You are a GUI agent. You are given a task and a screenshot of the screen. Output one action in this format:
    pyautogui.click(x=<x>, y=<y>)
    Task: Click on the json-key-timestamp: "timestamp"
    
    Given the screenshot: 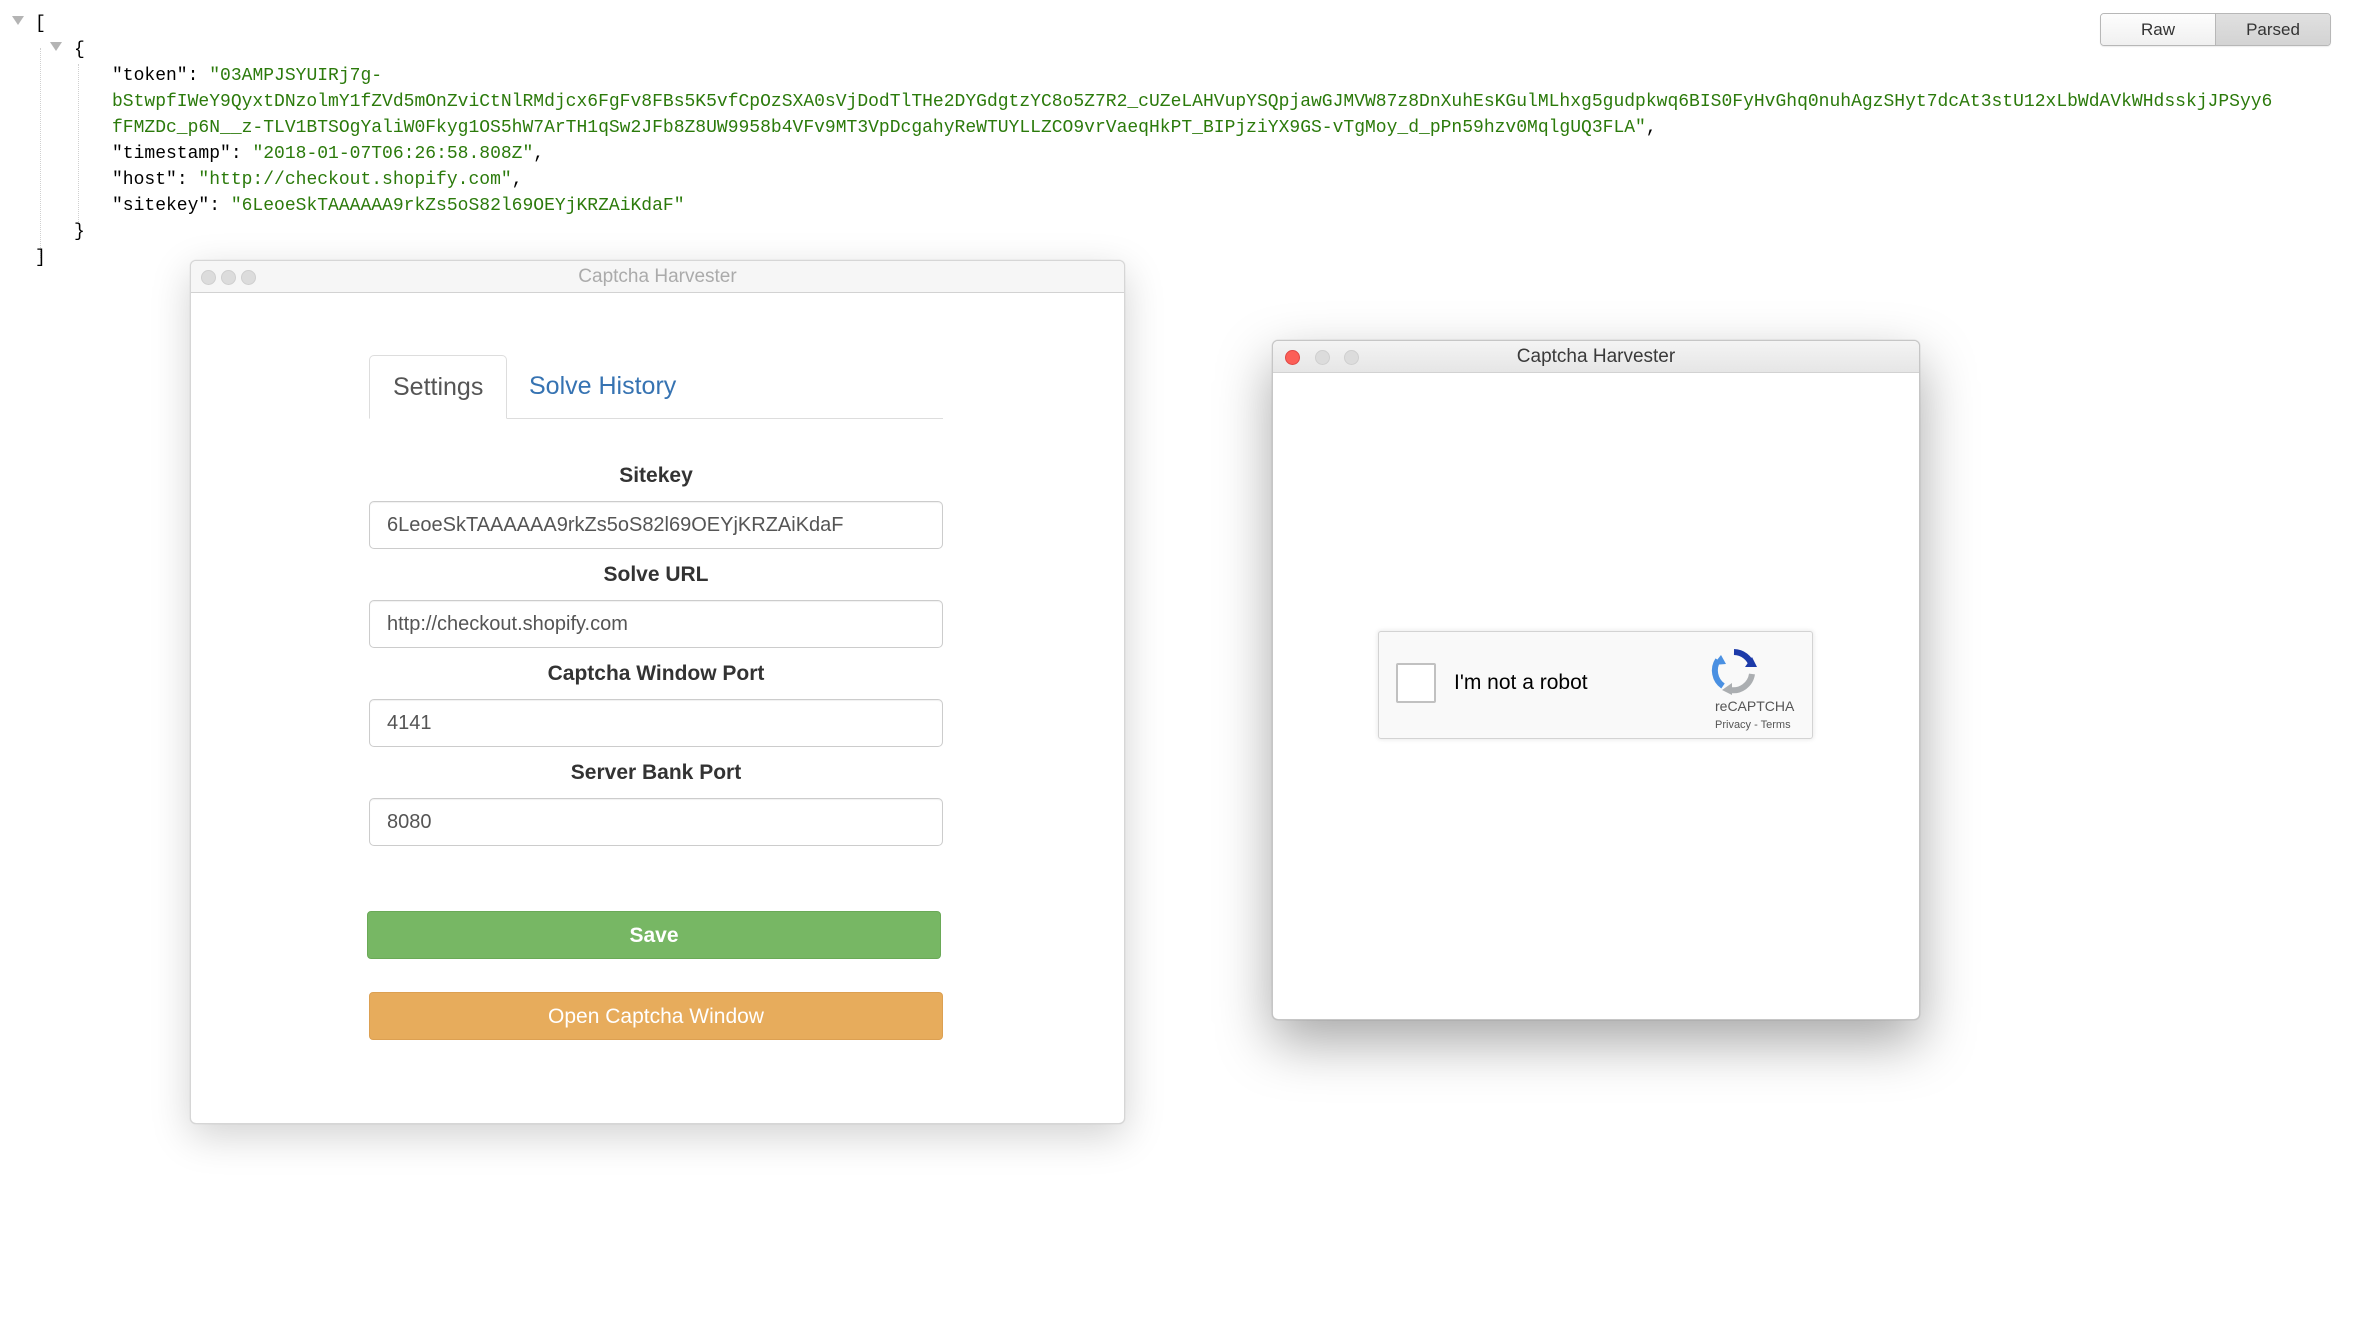 What is the action you would take?
    pyautogui.click(x=171, y=154)
    